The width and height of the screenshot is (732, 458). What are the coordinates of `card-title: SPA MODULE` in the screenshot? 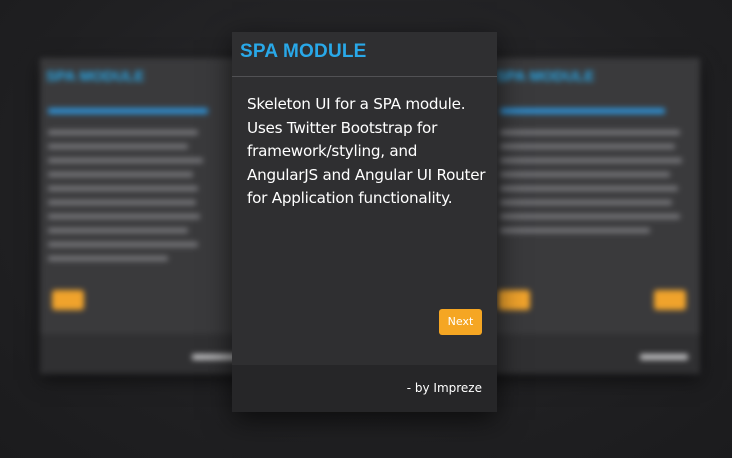 It's located at (303, 51).